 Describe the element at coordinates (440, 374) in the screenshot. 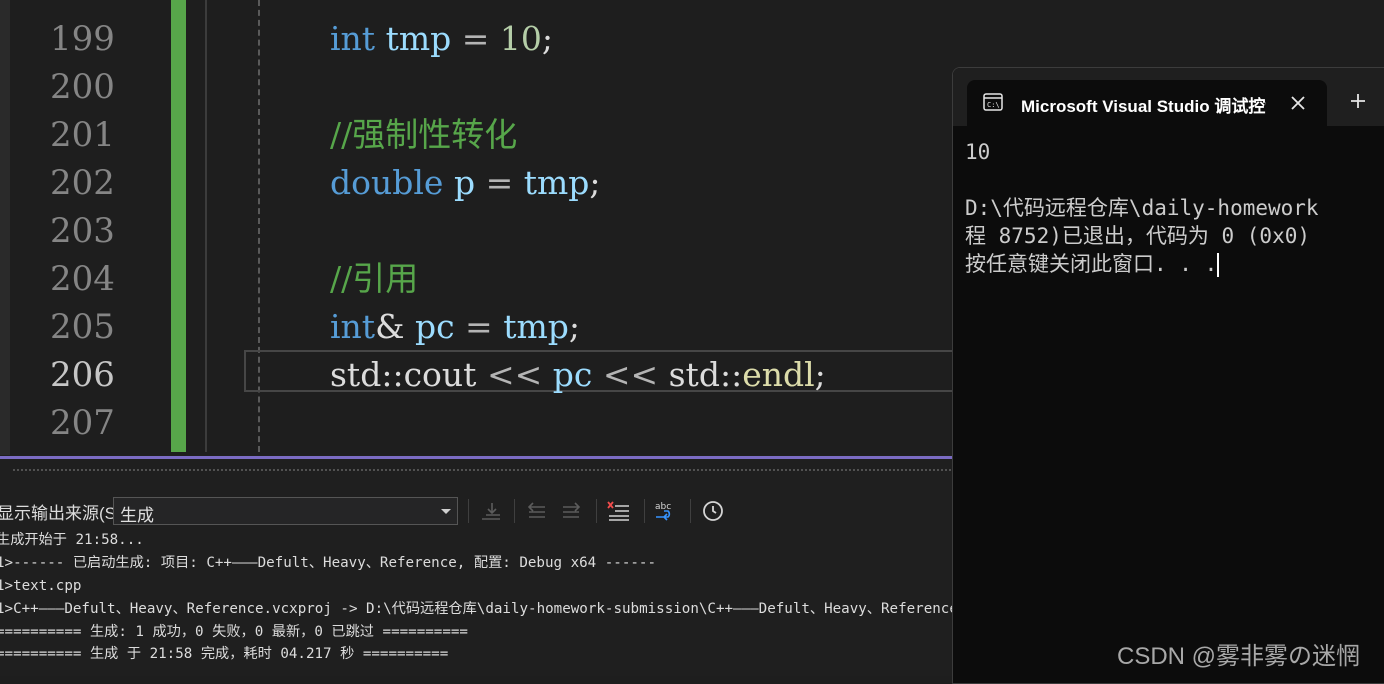

I see `code-token: cout` at that location.